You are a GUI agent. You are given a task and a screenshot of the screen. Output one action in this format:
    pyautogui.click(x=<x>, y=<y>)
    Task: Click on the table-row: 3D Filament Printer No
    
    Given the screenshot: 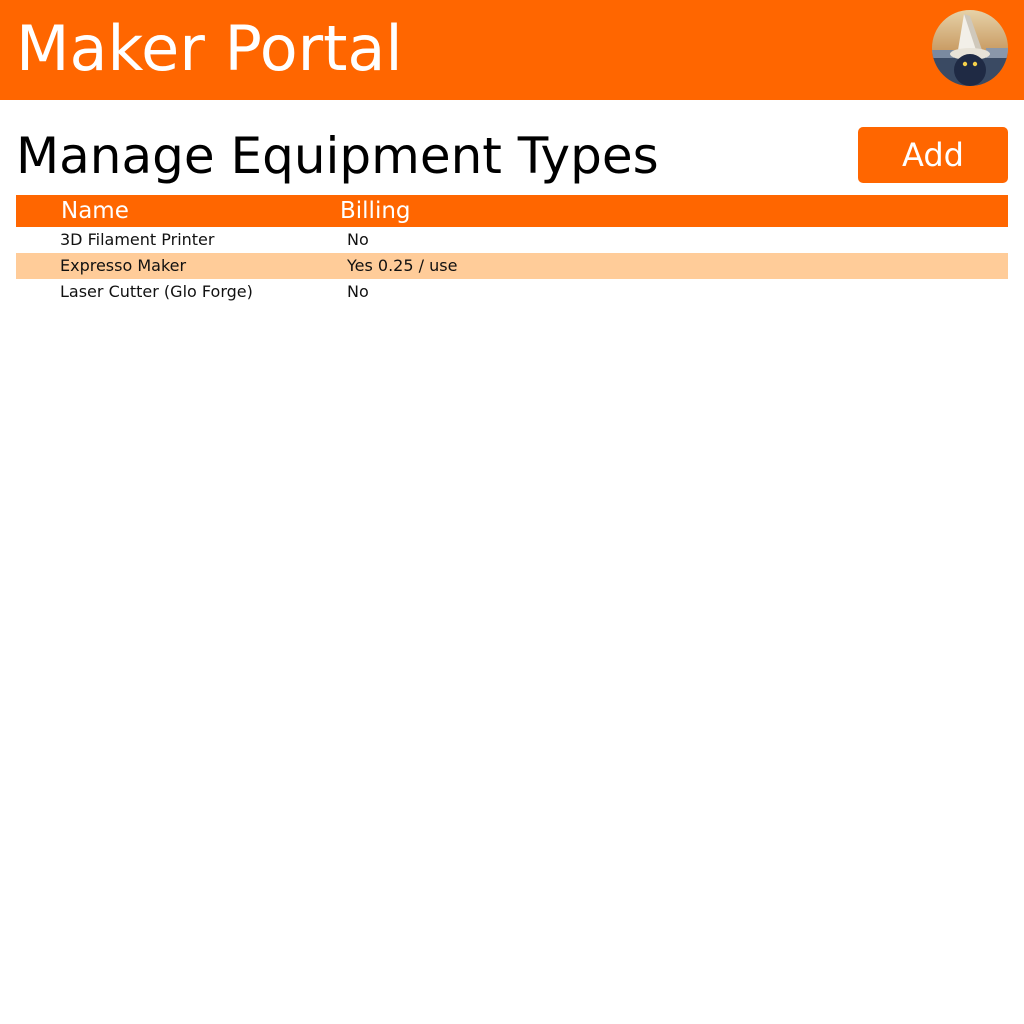 What is the action you would take?
    pyautogui.click(x=512, y=240)
    